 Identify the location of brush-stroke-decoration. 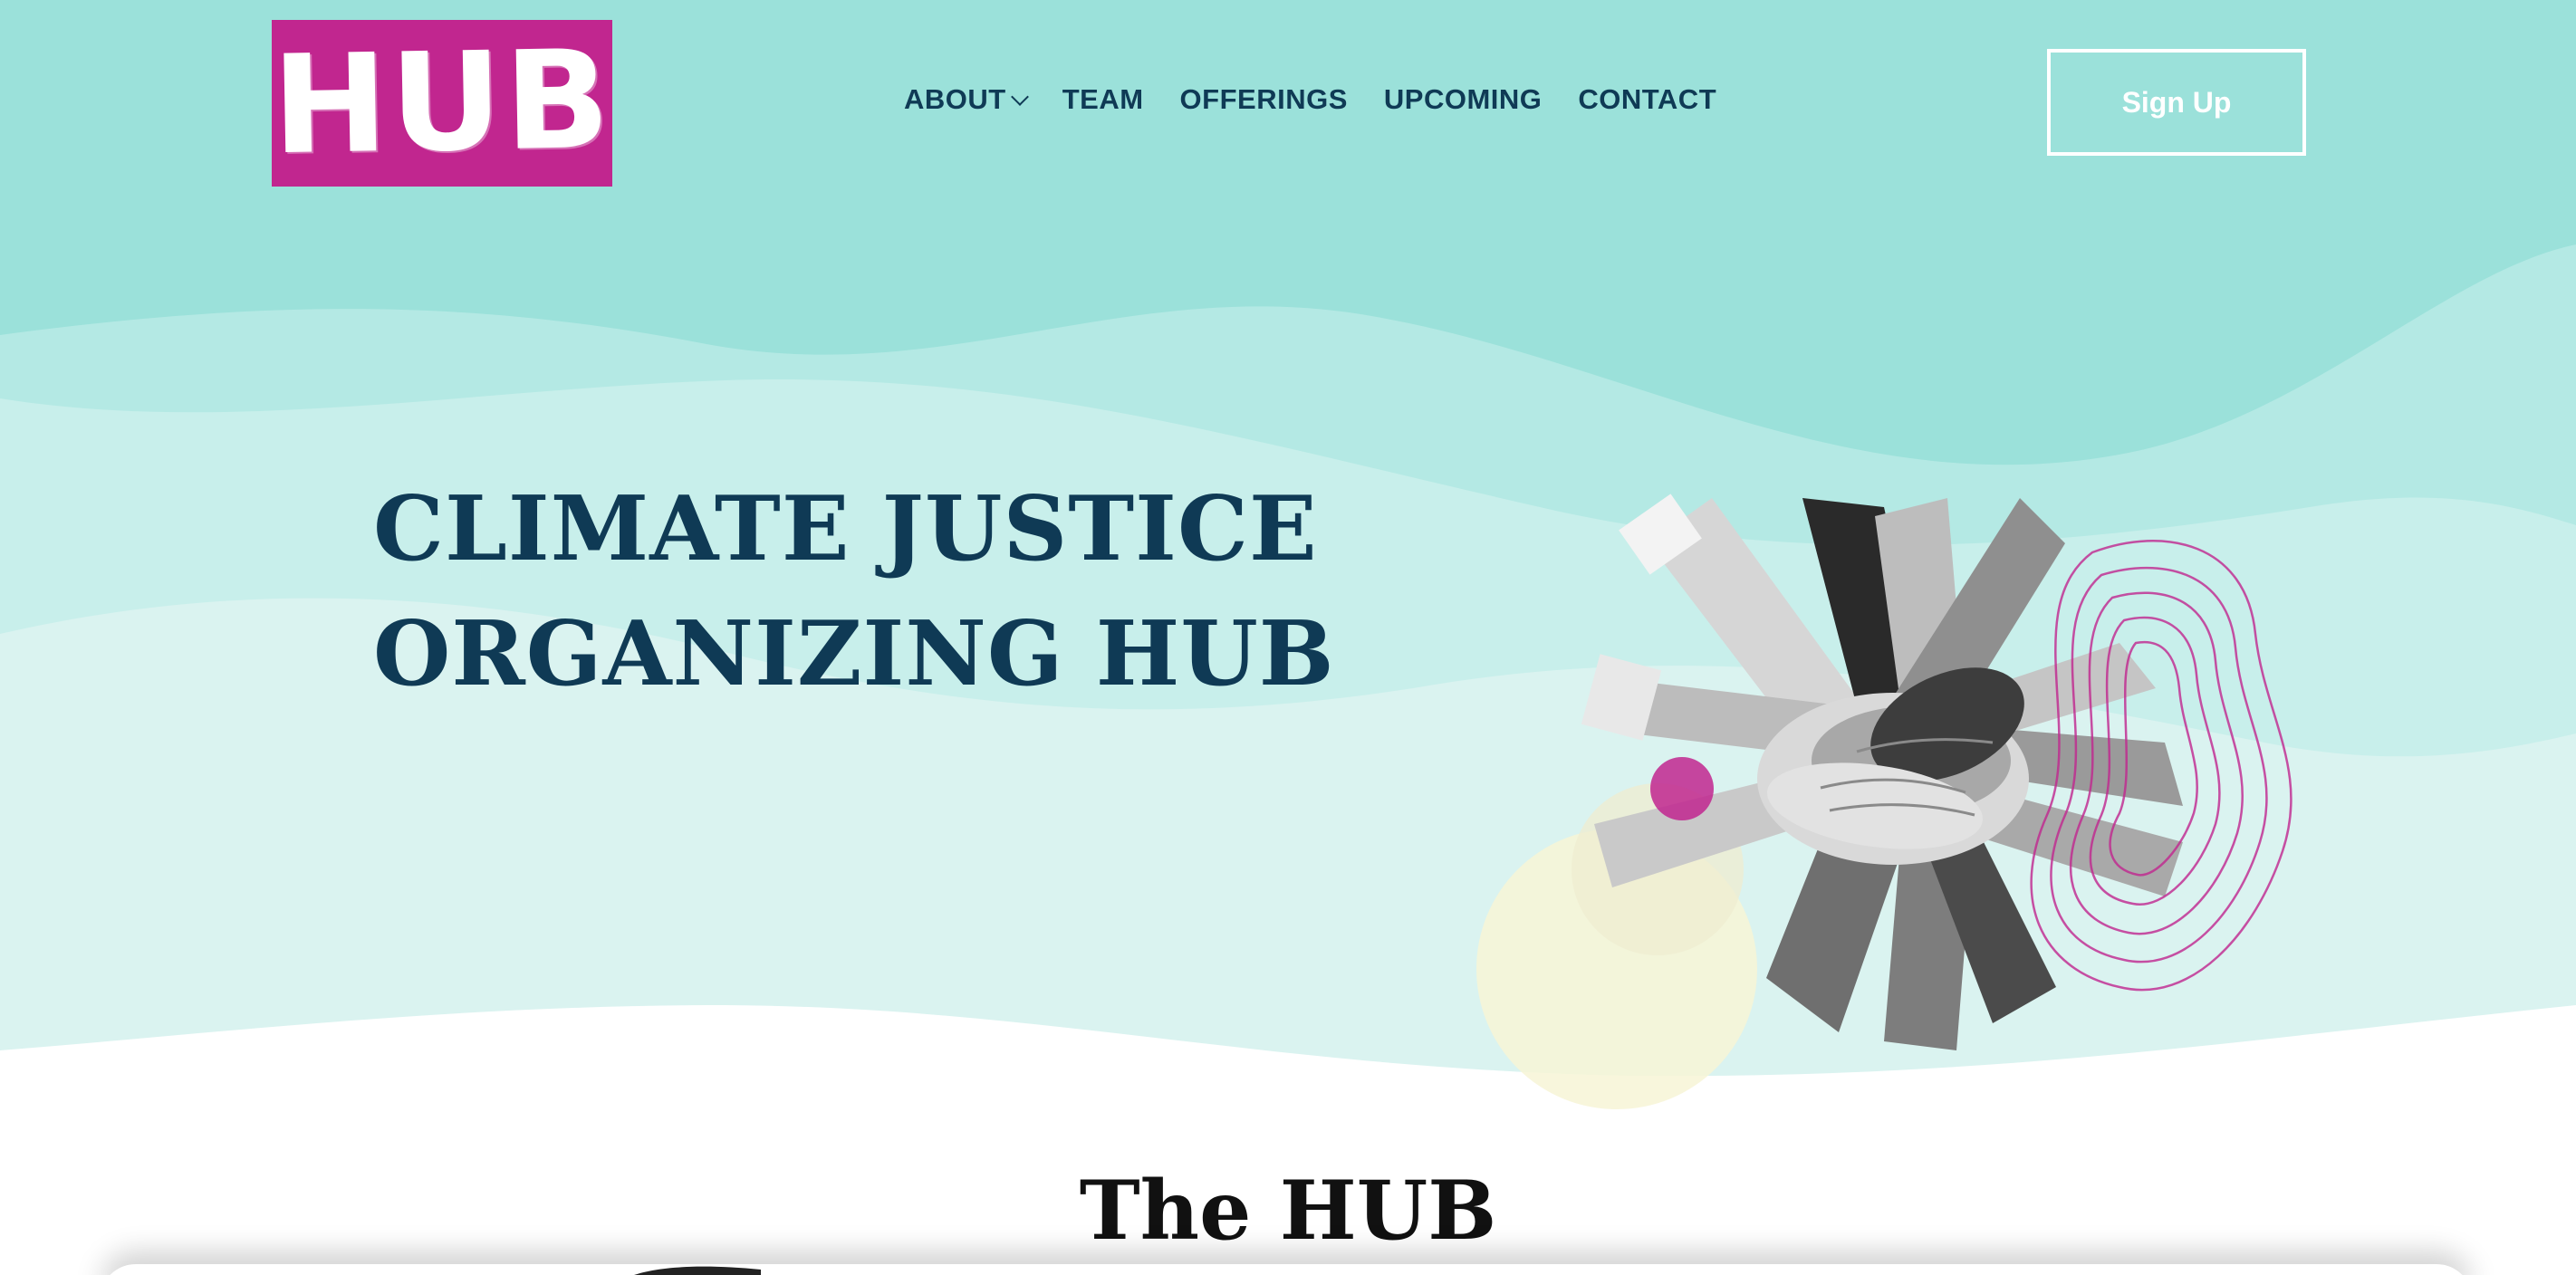
(697, 1270).